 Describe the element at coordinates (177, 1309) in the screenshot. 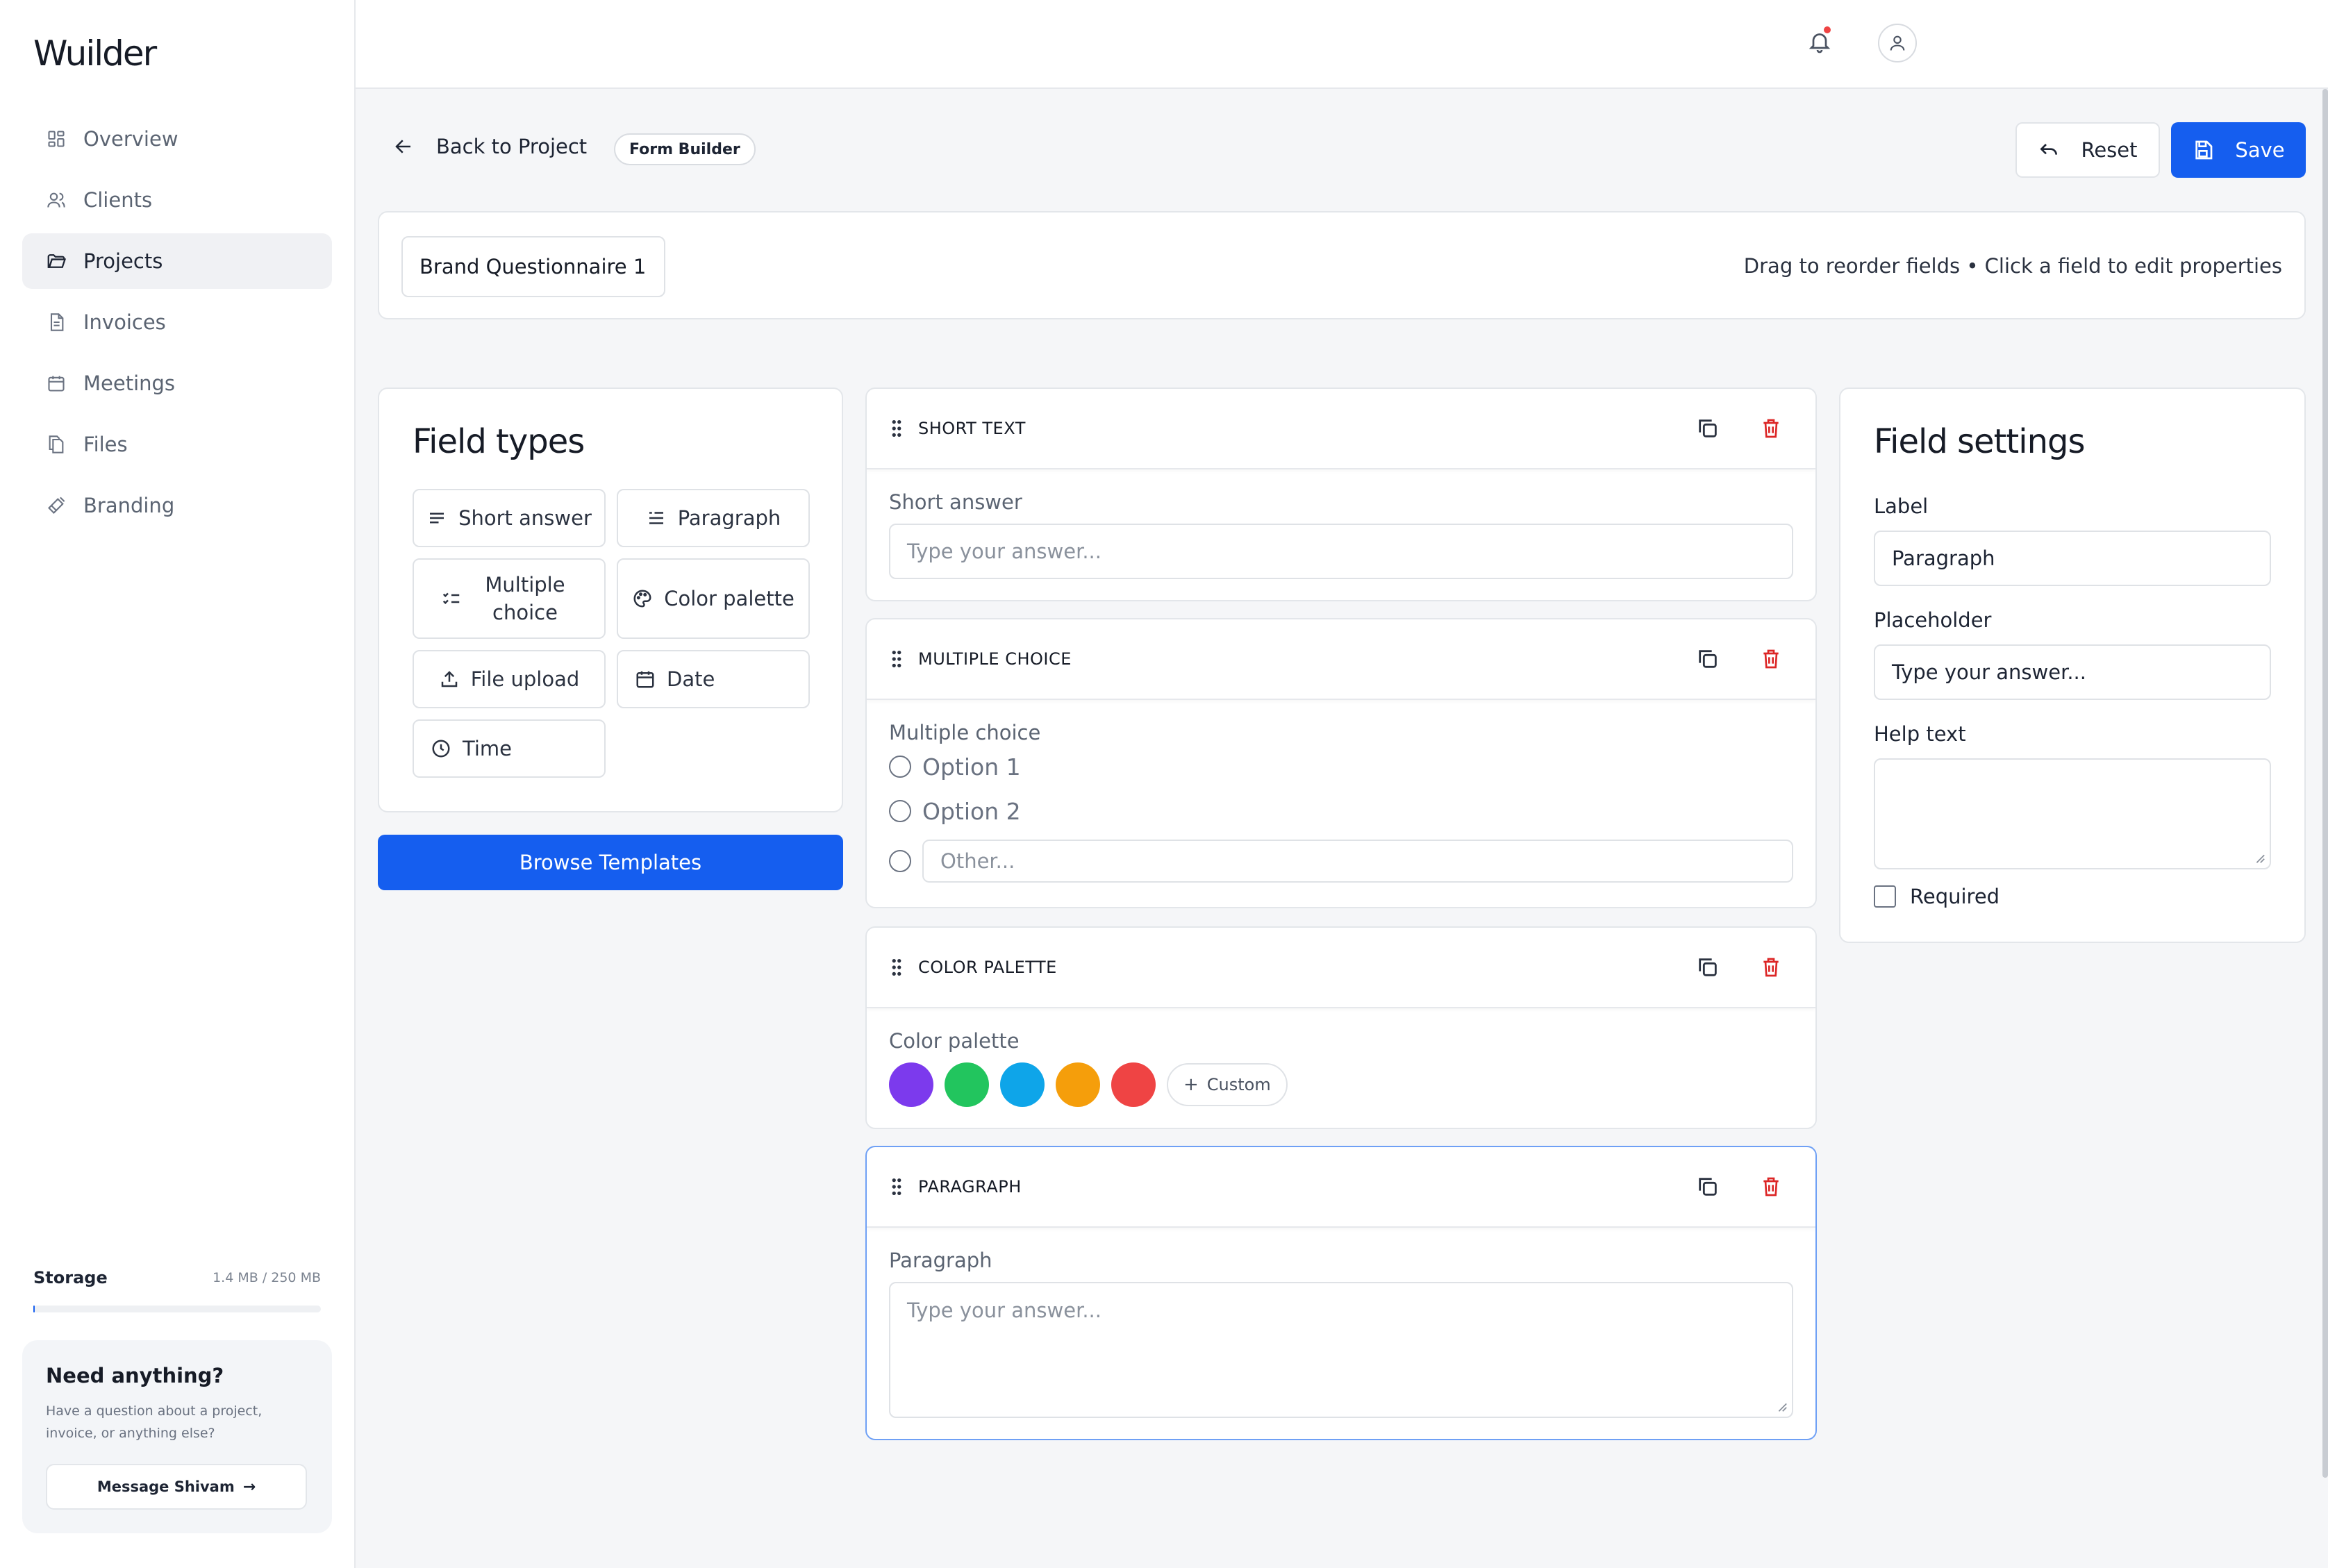

I see `storage-bar` at that location.